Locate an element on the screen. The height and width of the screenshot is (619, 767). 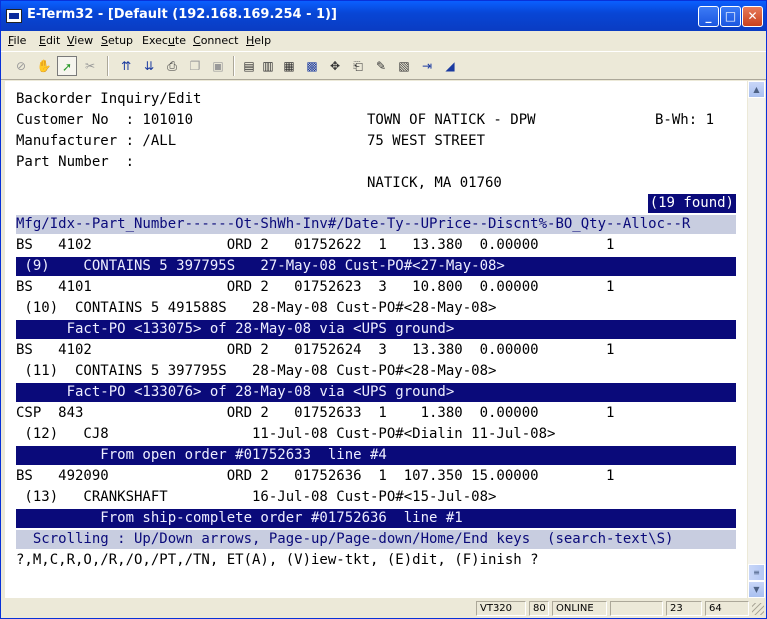
detail-bar: From open order #01752633 line #4 is located at coordinates (376, 455).